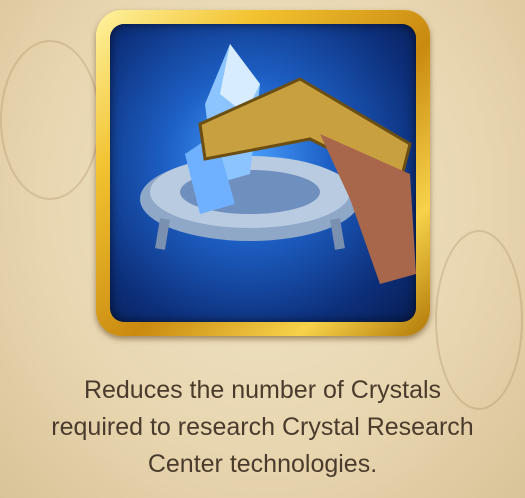 The image size is (525, 498). Describe the element at coordinates (262, 464) in the screenshot. I see `description-line: Center technologies.` at that location.